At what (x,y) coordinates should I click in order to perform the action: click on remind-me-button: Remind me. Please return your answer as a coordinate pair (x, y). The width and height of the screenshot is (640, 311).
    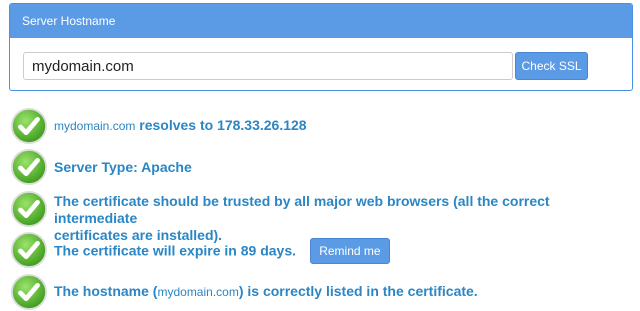
    Looking at the image, I should click on (349, 251).